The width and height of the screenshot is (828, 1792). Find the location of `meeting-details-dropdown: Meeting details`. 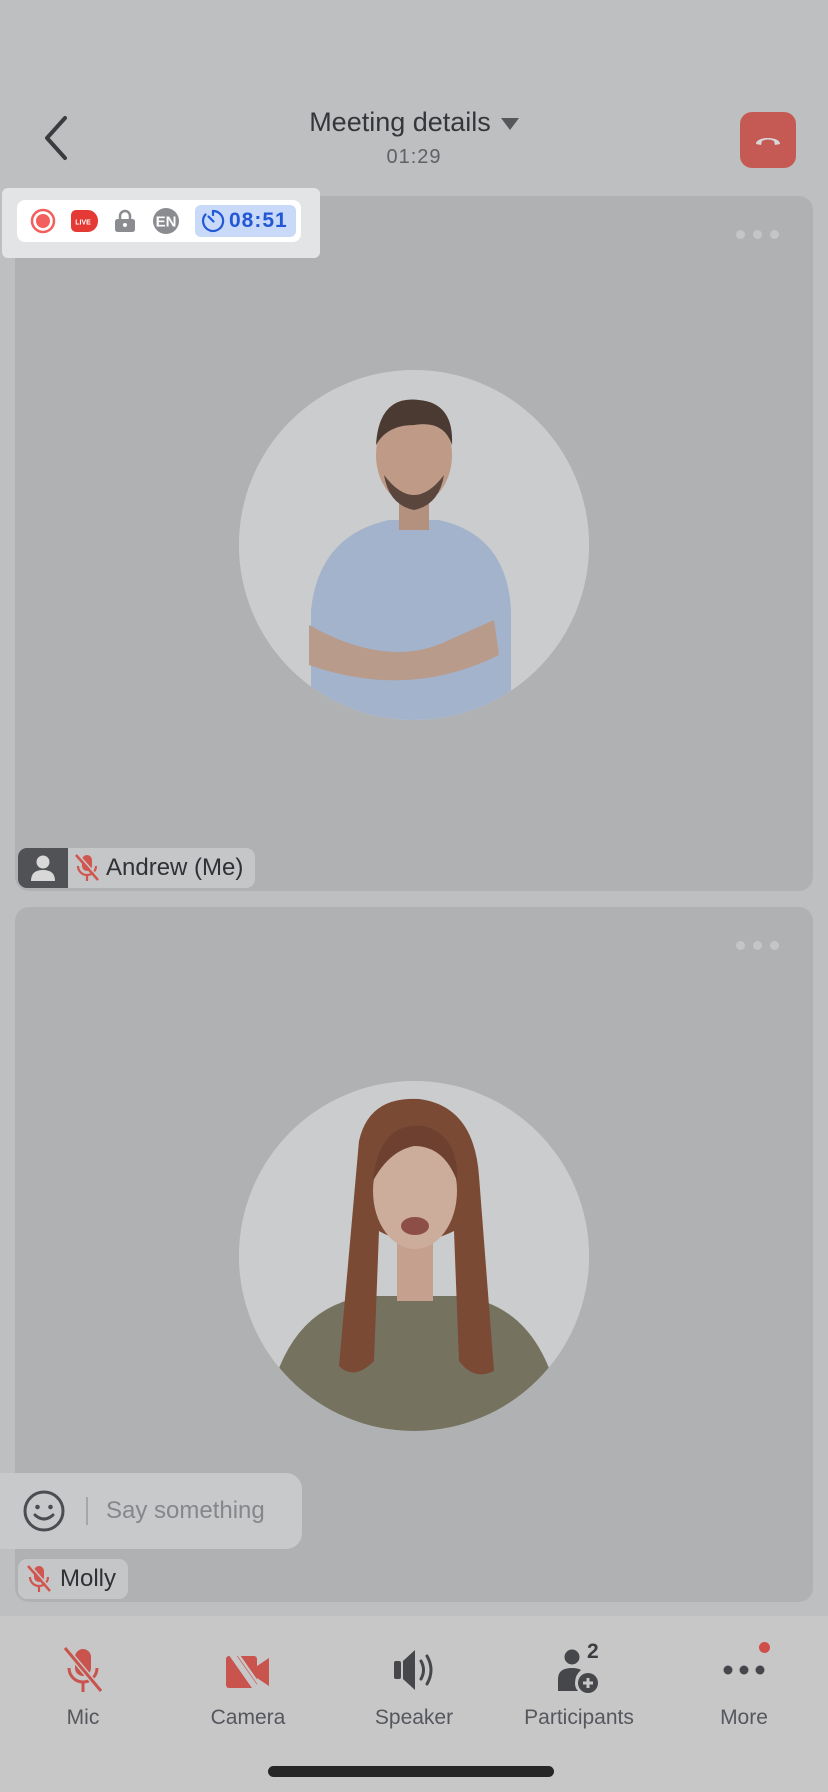

meeting-details-dropdown: Meeting details is located at coordinates (414, 122).